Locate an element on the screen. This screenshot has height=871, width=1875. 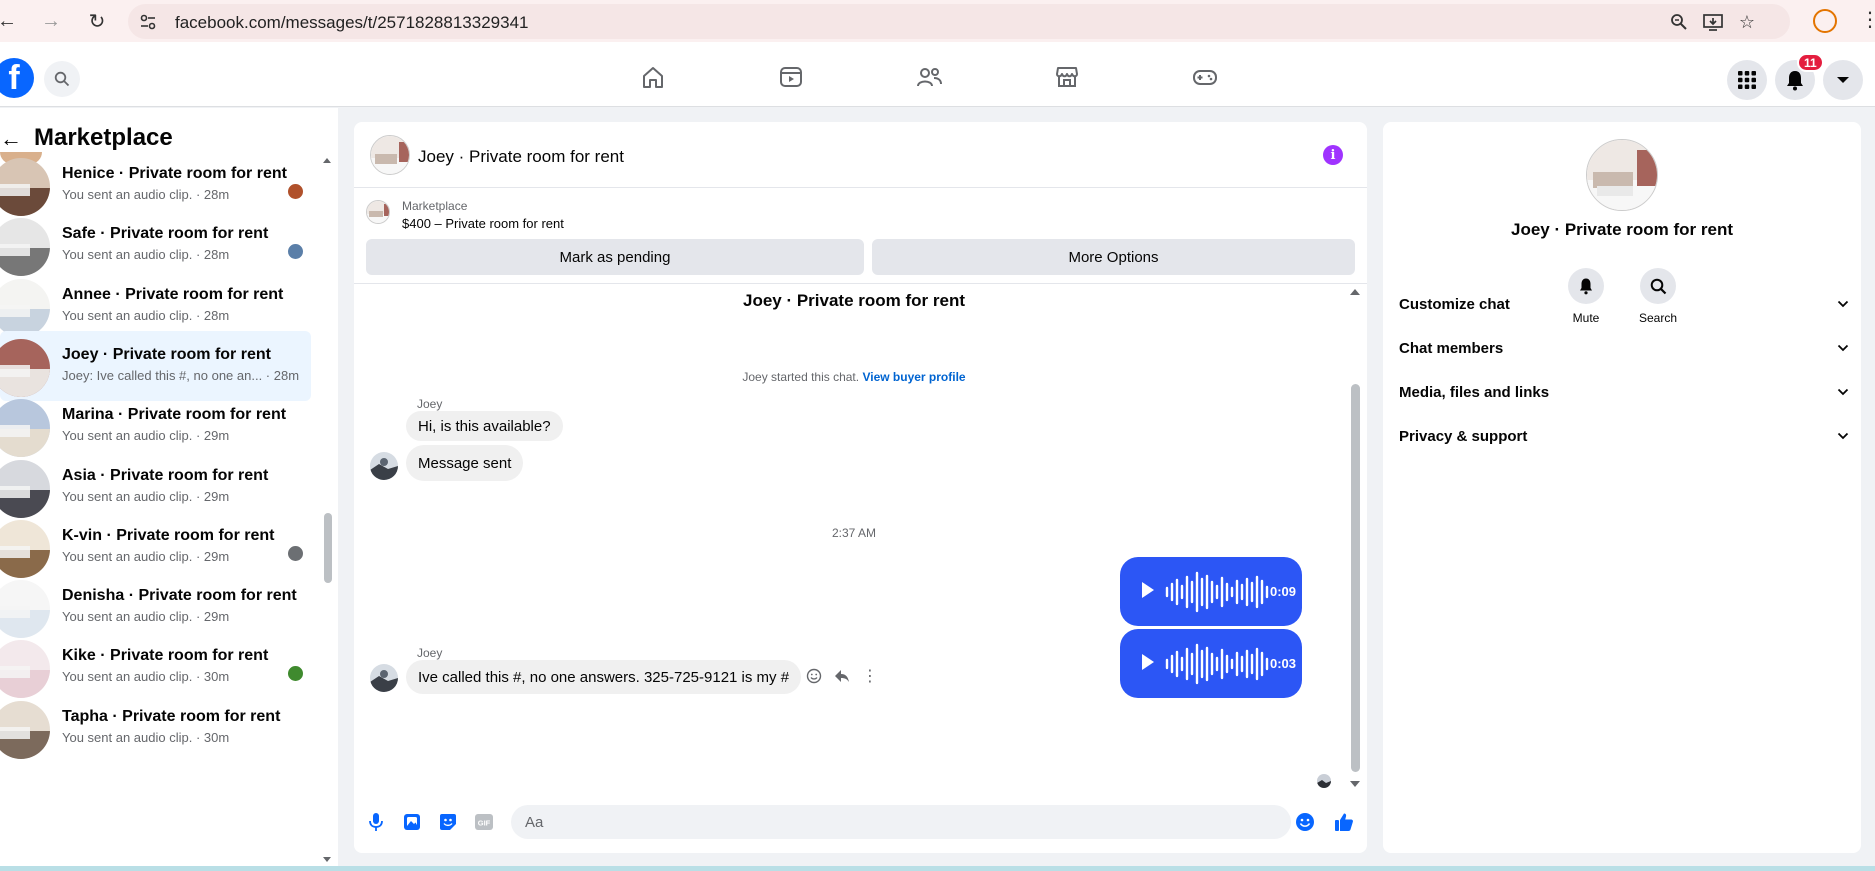
site-settings-icon is located at coordinates (148, 22).